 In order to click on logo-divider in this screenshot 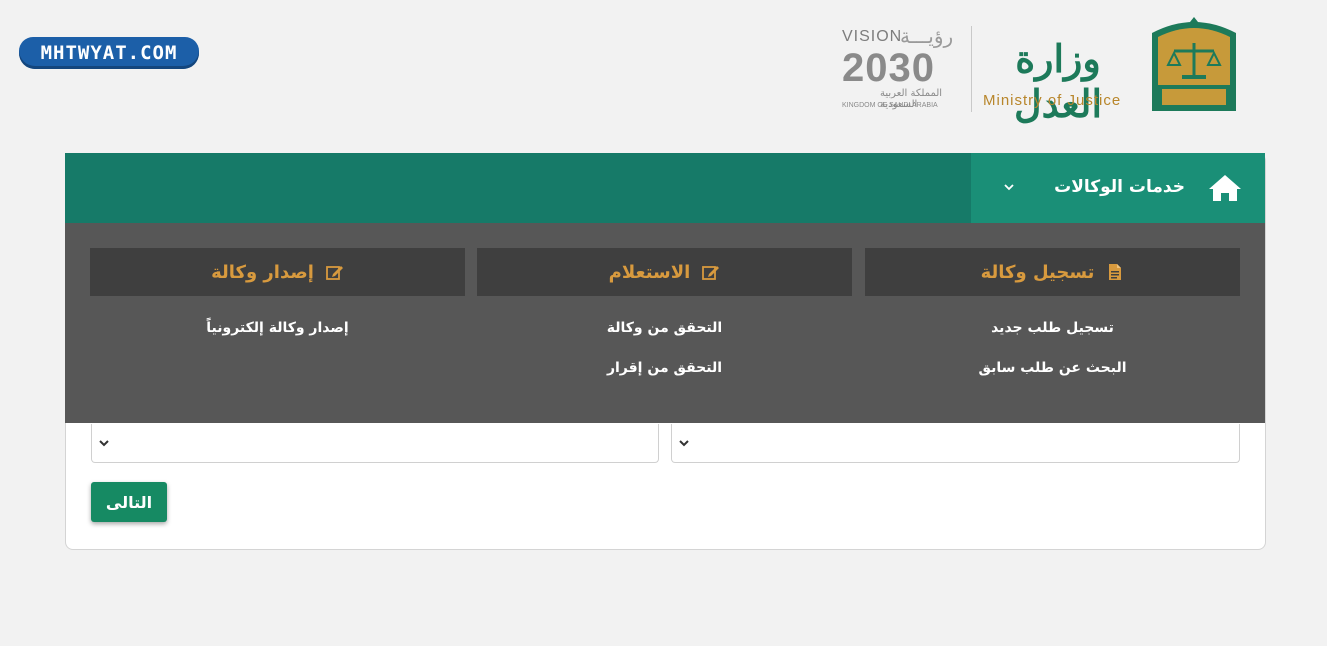, I will do `click(971, 69)`.